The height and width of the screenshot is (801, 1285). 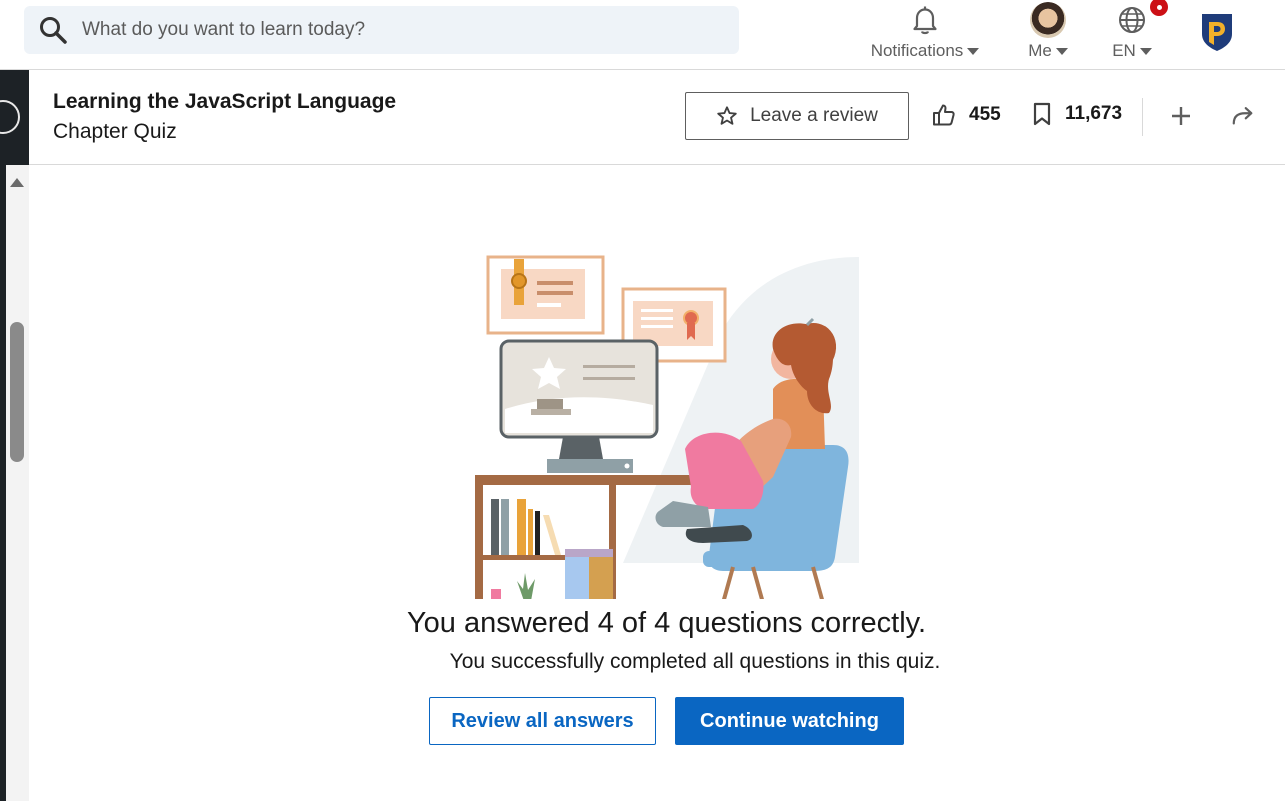 What do you see at coordinates (1143, 20) in the screenshot?
I see `globe-icon` at bounding box center [1143, 20].